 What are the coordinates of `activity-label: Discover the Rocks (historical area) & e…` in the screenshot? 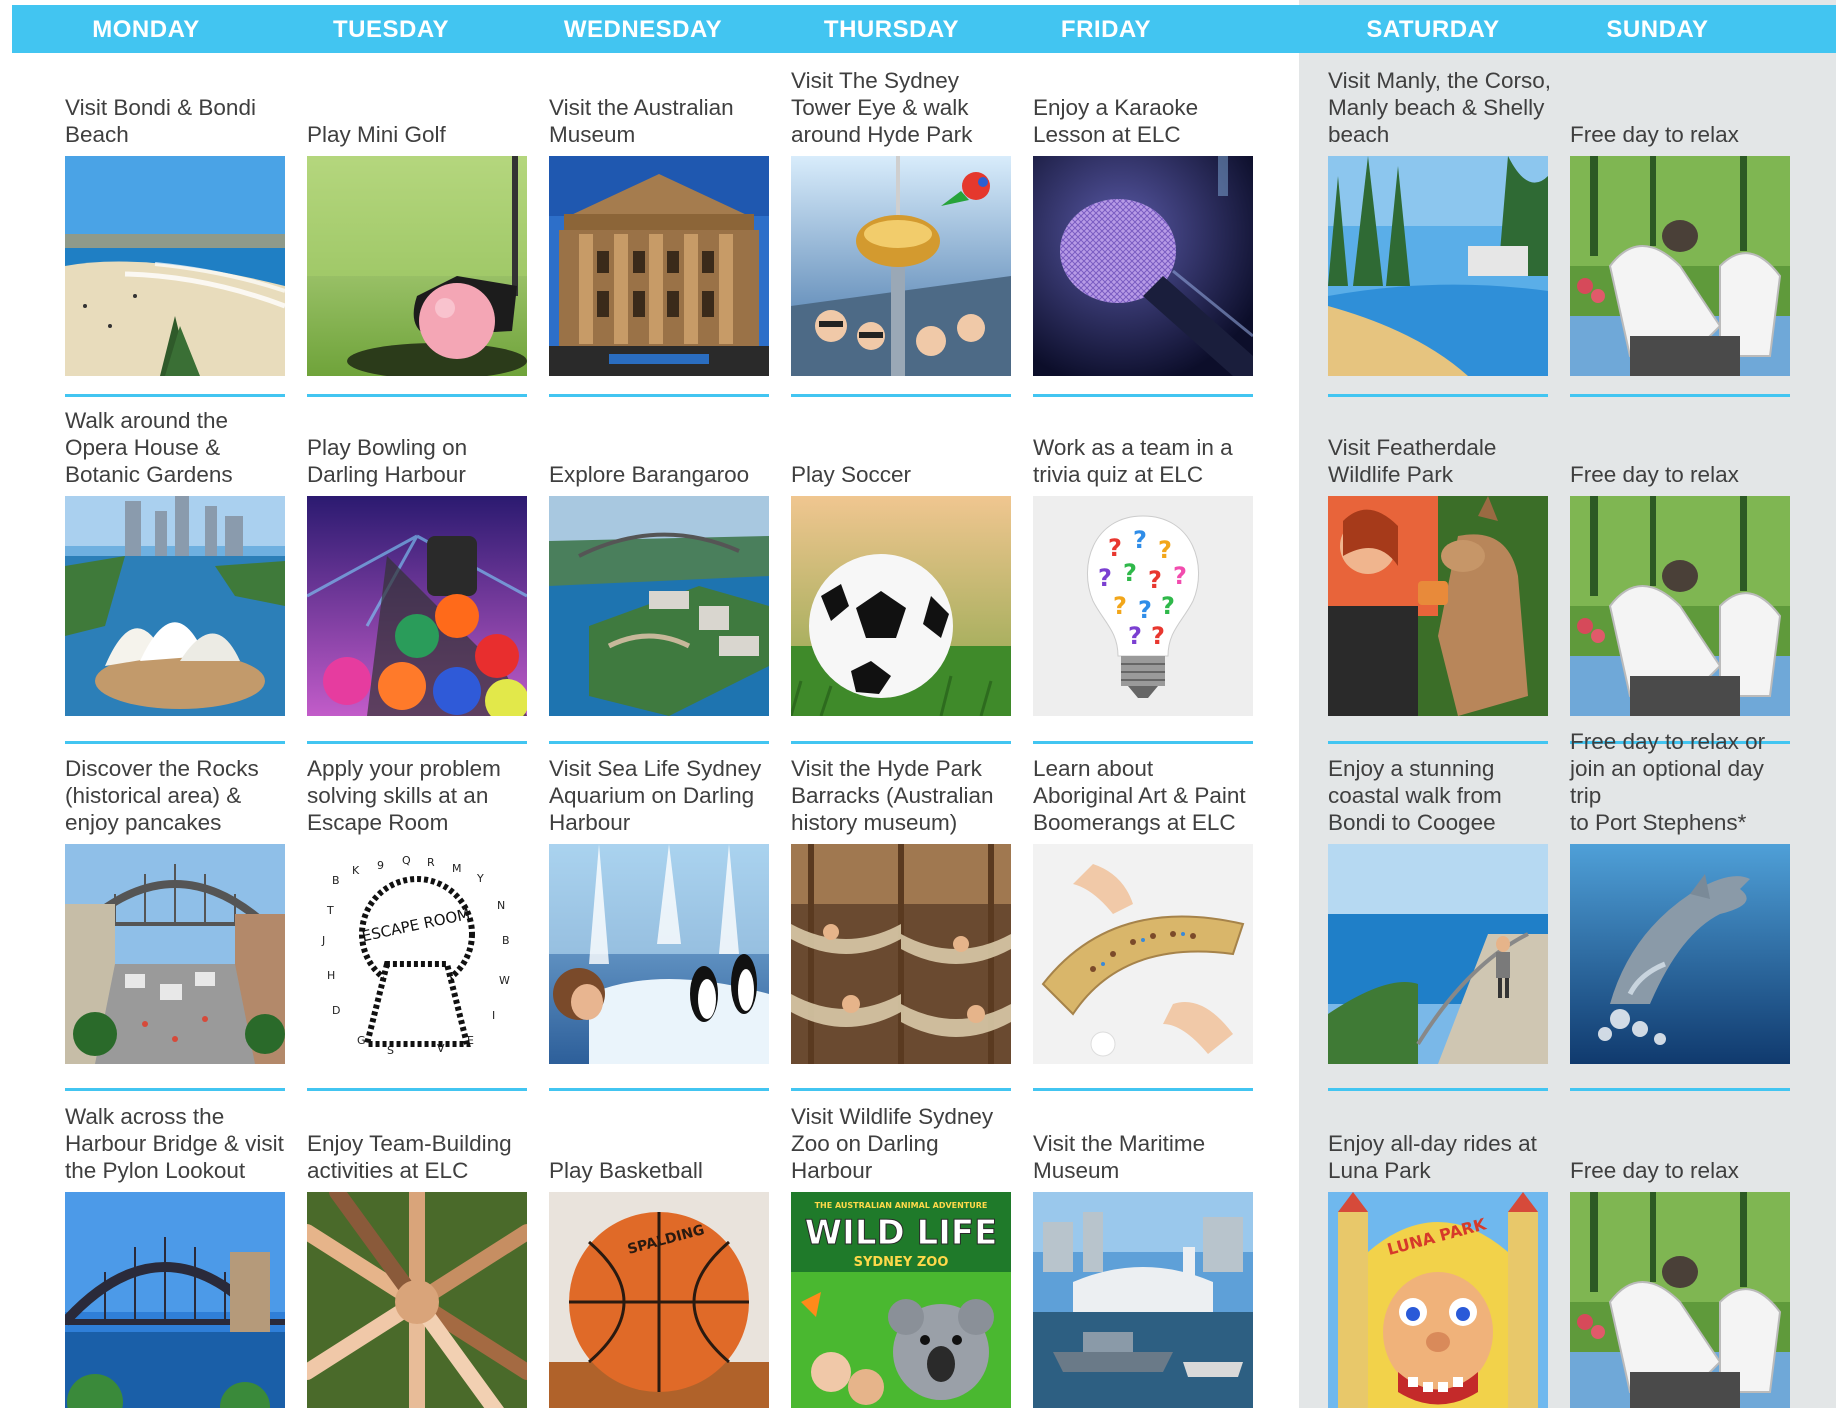 It's located at (162, 795).